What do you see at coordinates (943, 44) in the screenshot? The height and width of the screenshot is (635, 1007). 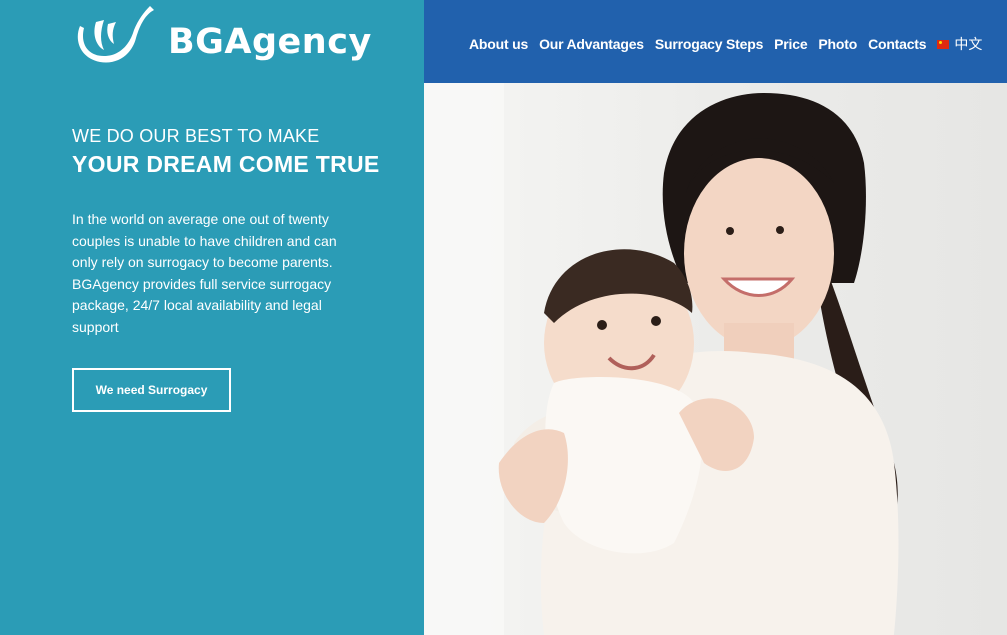 I see `china-flag-icon` at bounding box center [943, 44].